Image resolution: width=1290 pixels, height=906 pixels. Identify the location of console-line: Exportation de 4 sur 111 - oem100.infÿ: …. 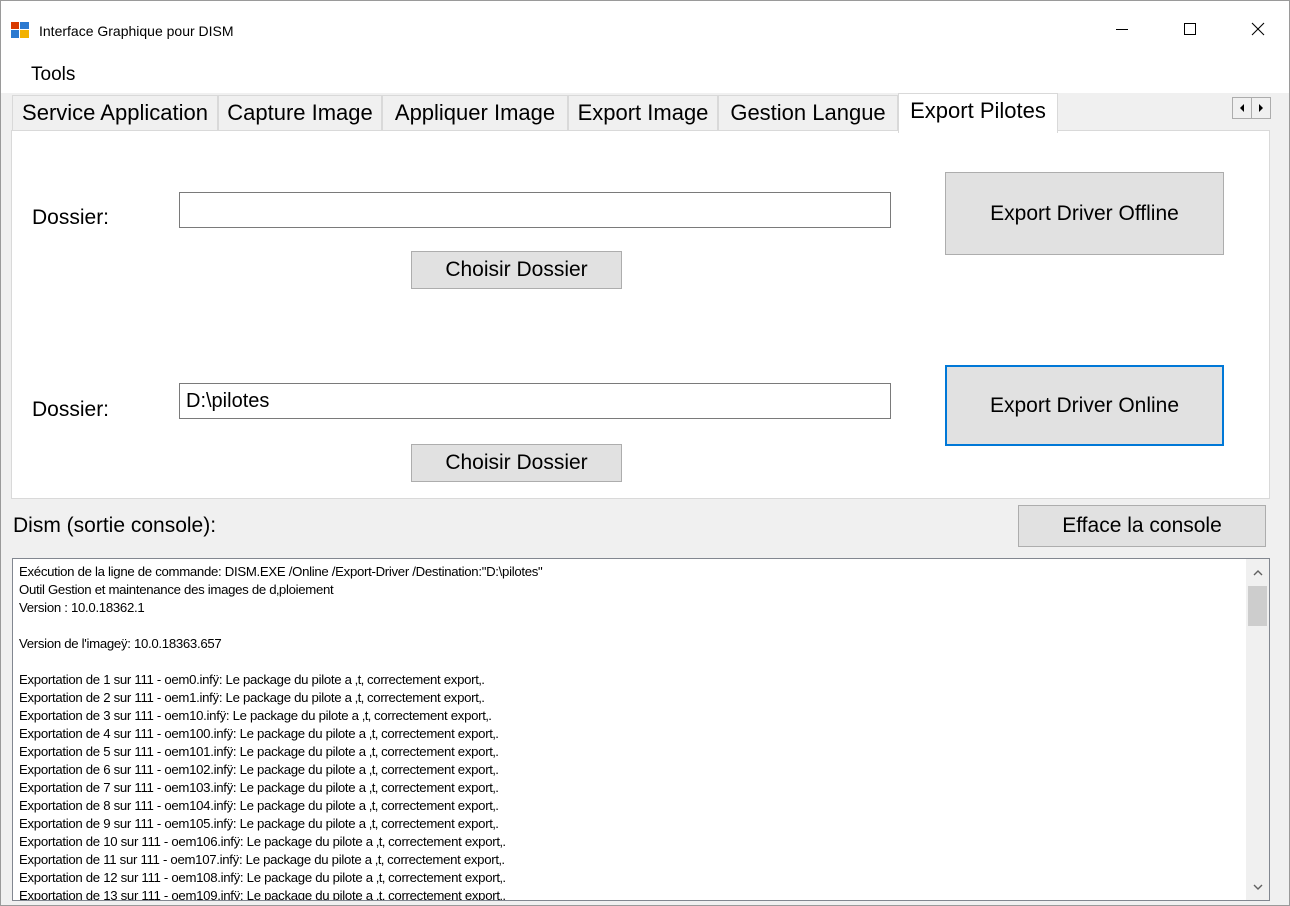
(259, 733).